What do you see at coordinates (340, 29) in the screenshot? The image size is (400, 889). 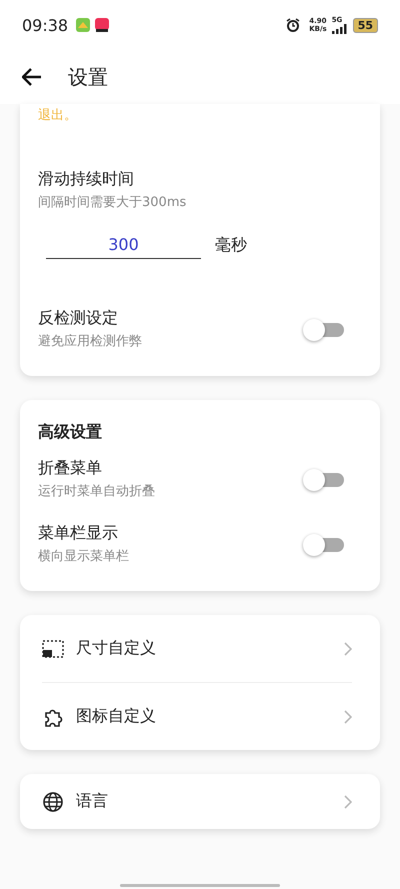 I see `signal-icon` at bounding box center [340, 29].